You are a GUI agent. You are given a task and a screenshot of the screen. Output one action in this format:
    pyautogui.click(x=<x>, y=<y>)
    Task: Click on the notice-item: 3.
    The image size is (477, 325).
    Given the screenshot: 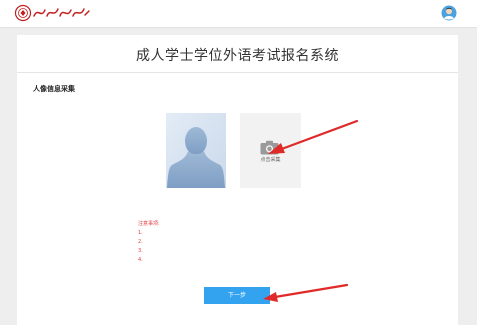 What is the action you would take?
    pyautogui.click(x=248, y=251)
    